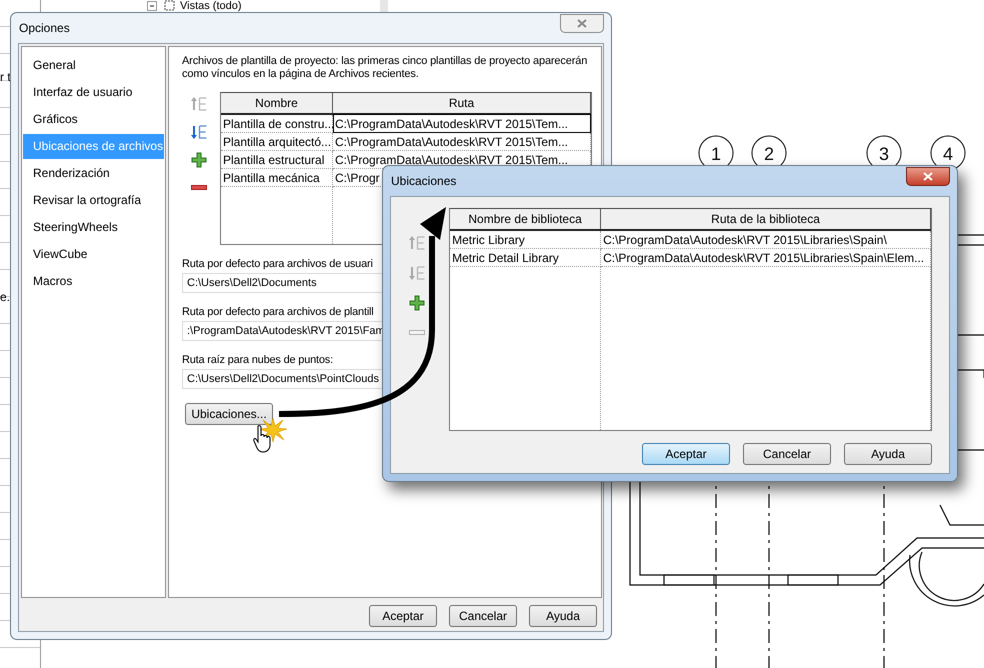 Image resolution: width=984 pixels, height=668 pixels. What do you see at coordinates (44, 28) in the screenshot?
I see `window-title: Opciones` at bounding box center [44, 28].